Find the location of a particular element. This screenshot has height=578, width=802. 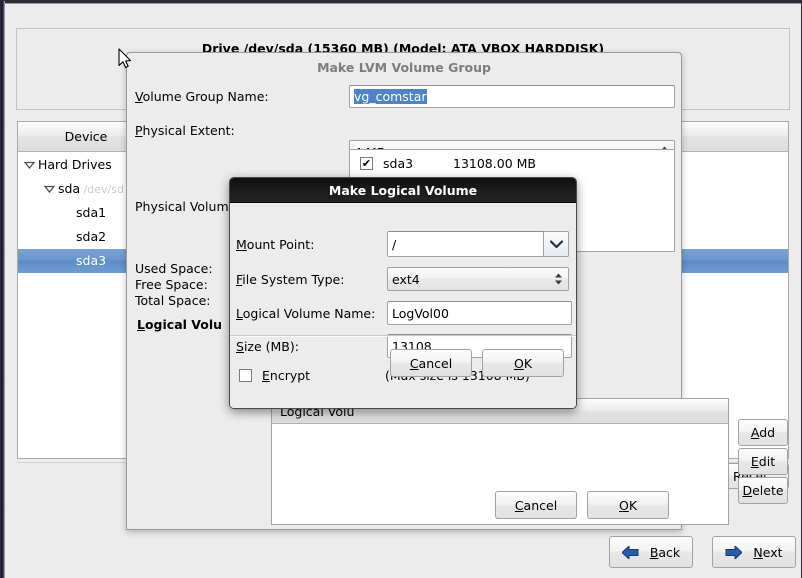

delete-button-label: Delete is located at coordinates (763, 490).